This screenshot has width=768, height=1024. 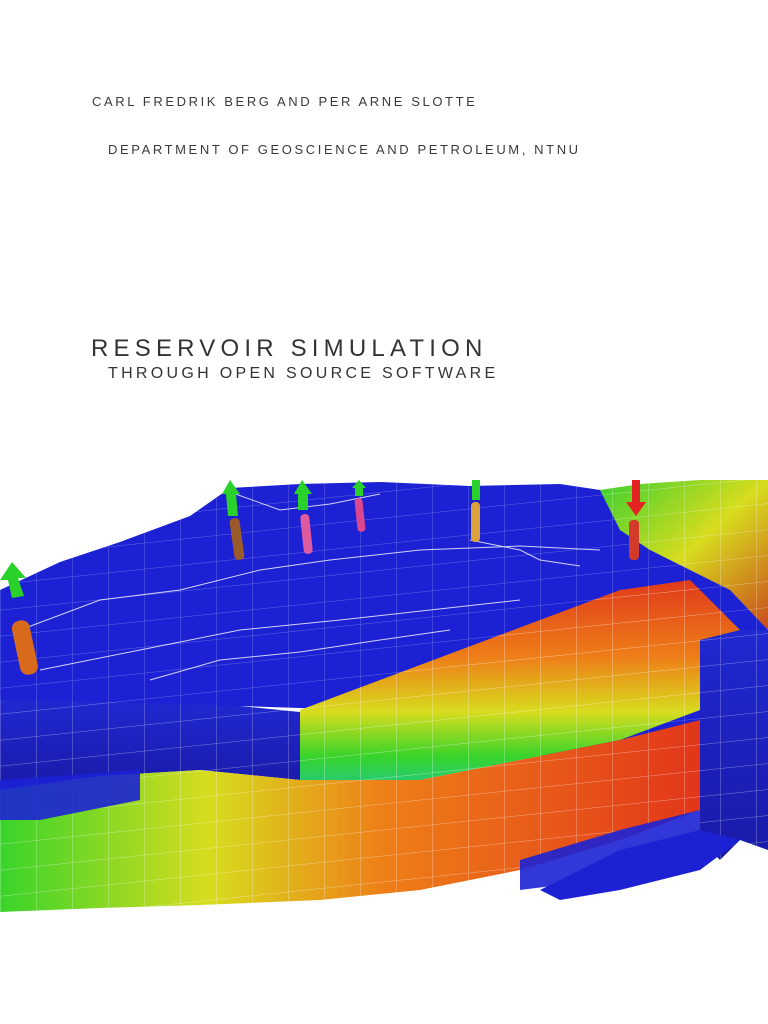 What do you see at coordinates (289, 348) in the screenshot?
I see `book-title: Reservoir Simulation` at bounding box center [289, 348].